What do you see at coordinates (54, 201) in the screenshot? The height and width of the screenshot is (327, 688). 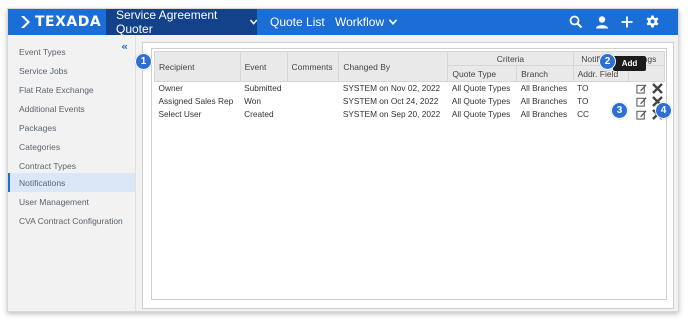 I see `sidebar-item-label: User Management` at bounding box center [54, 201].